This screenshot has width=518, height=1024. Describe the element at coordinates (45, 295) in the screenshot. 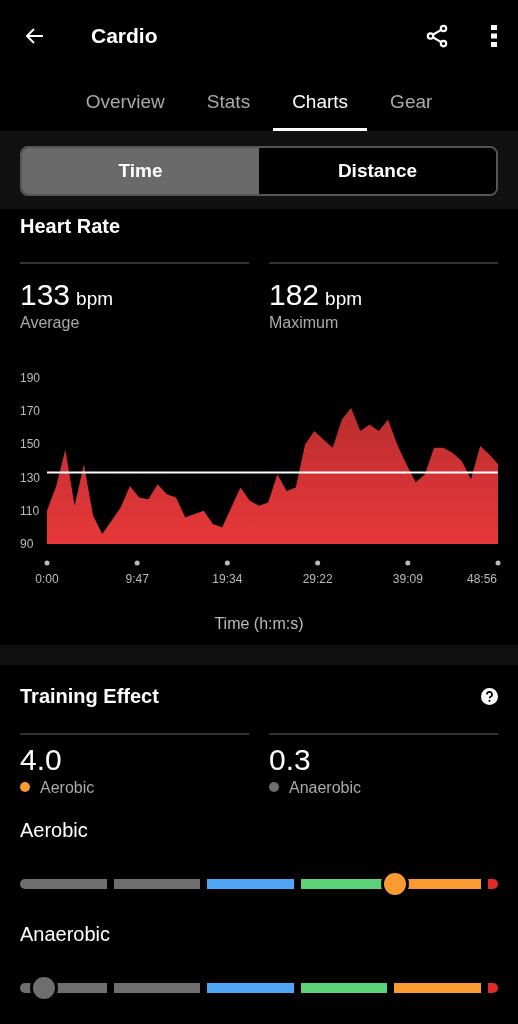

I see `stat-value: 133` at that location.